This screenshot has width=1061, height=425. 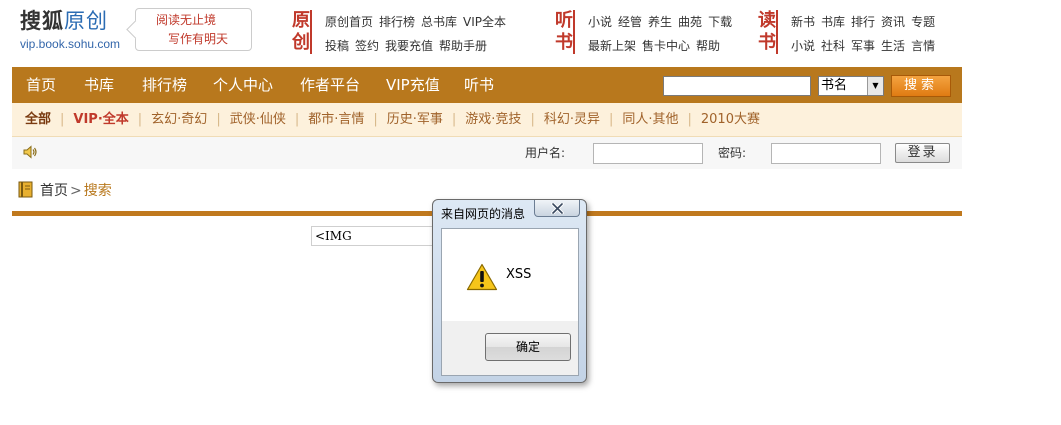 What do you see at coordinates (863, 22) in the screenshot?
I see `header-link: 排行` at bounding box center [863, 22].